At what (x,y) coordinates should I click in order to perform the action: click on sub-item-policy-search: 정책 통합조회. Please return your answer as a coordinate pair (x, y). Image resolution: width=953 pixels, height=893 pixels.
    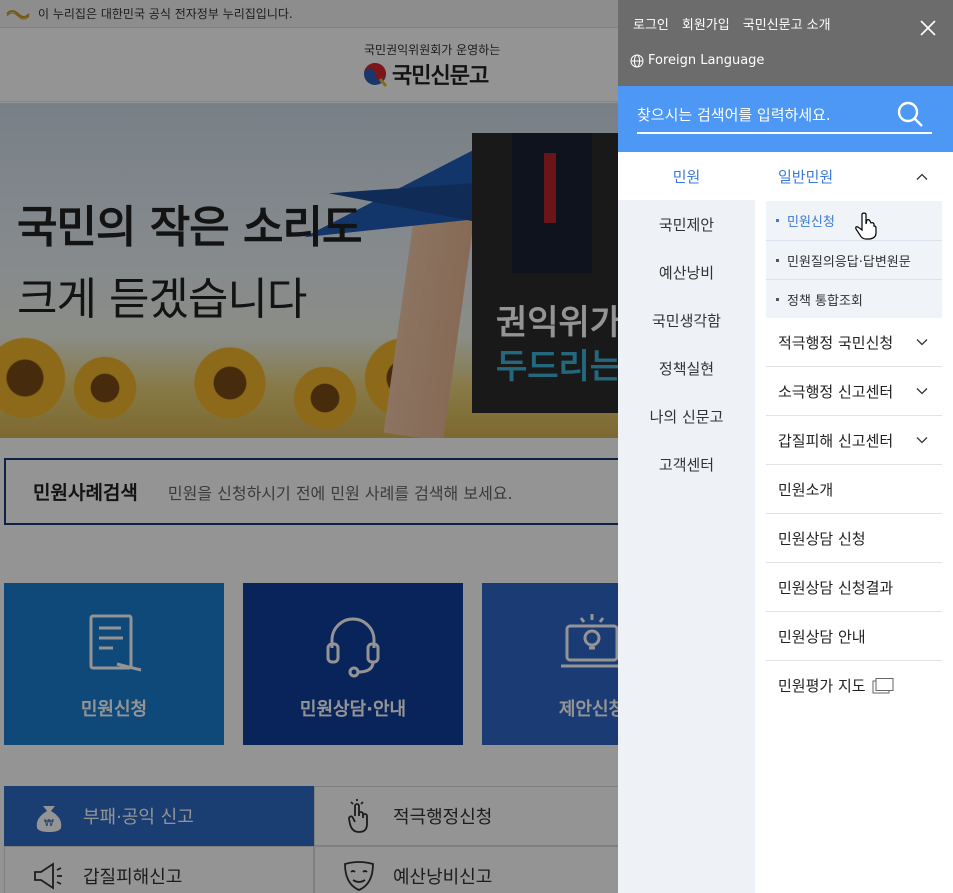
    Looking at the image, I should click on (854, 298).